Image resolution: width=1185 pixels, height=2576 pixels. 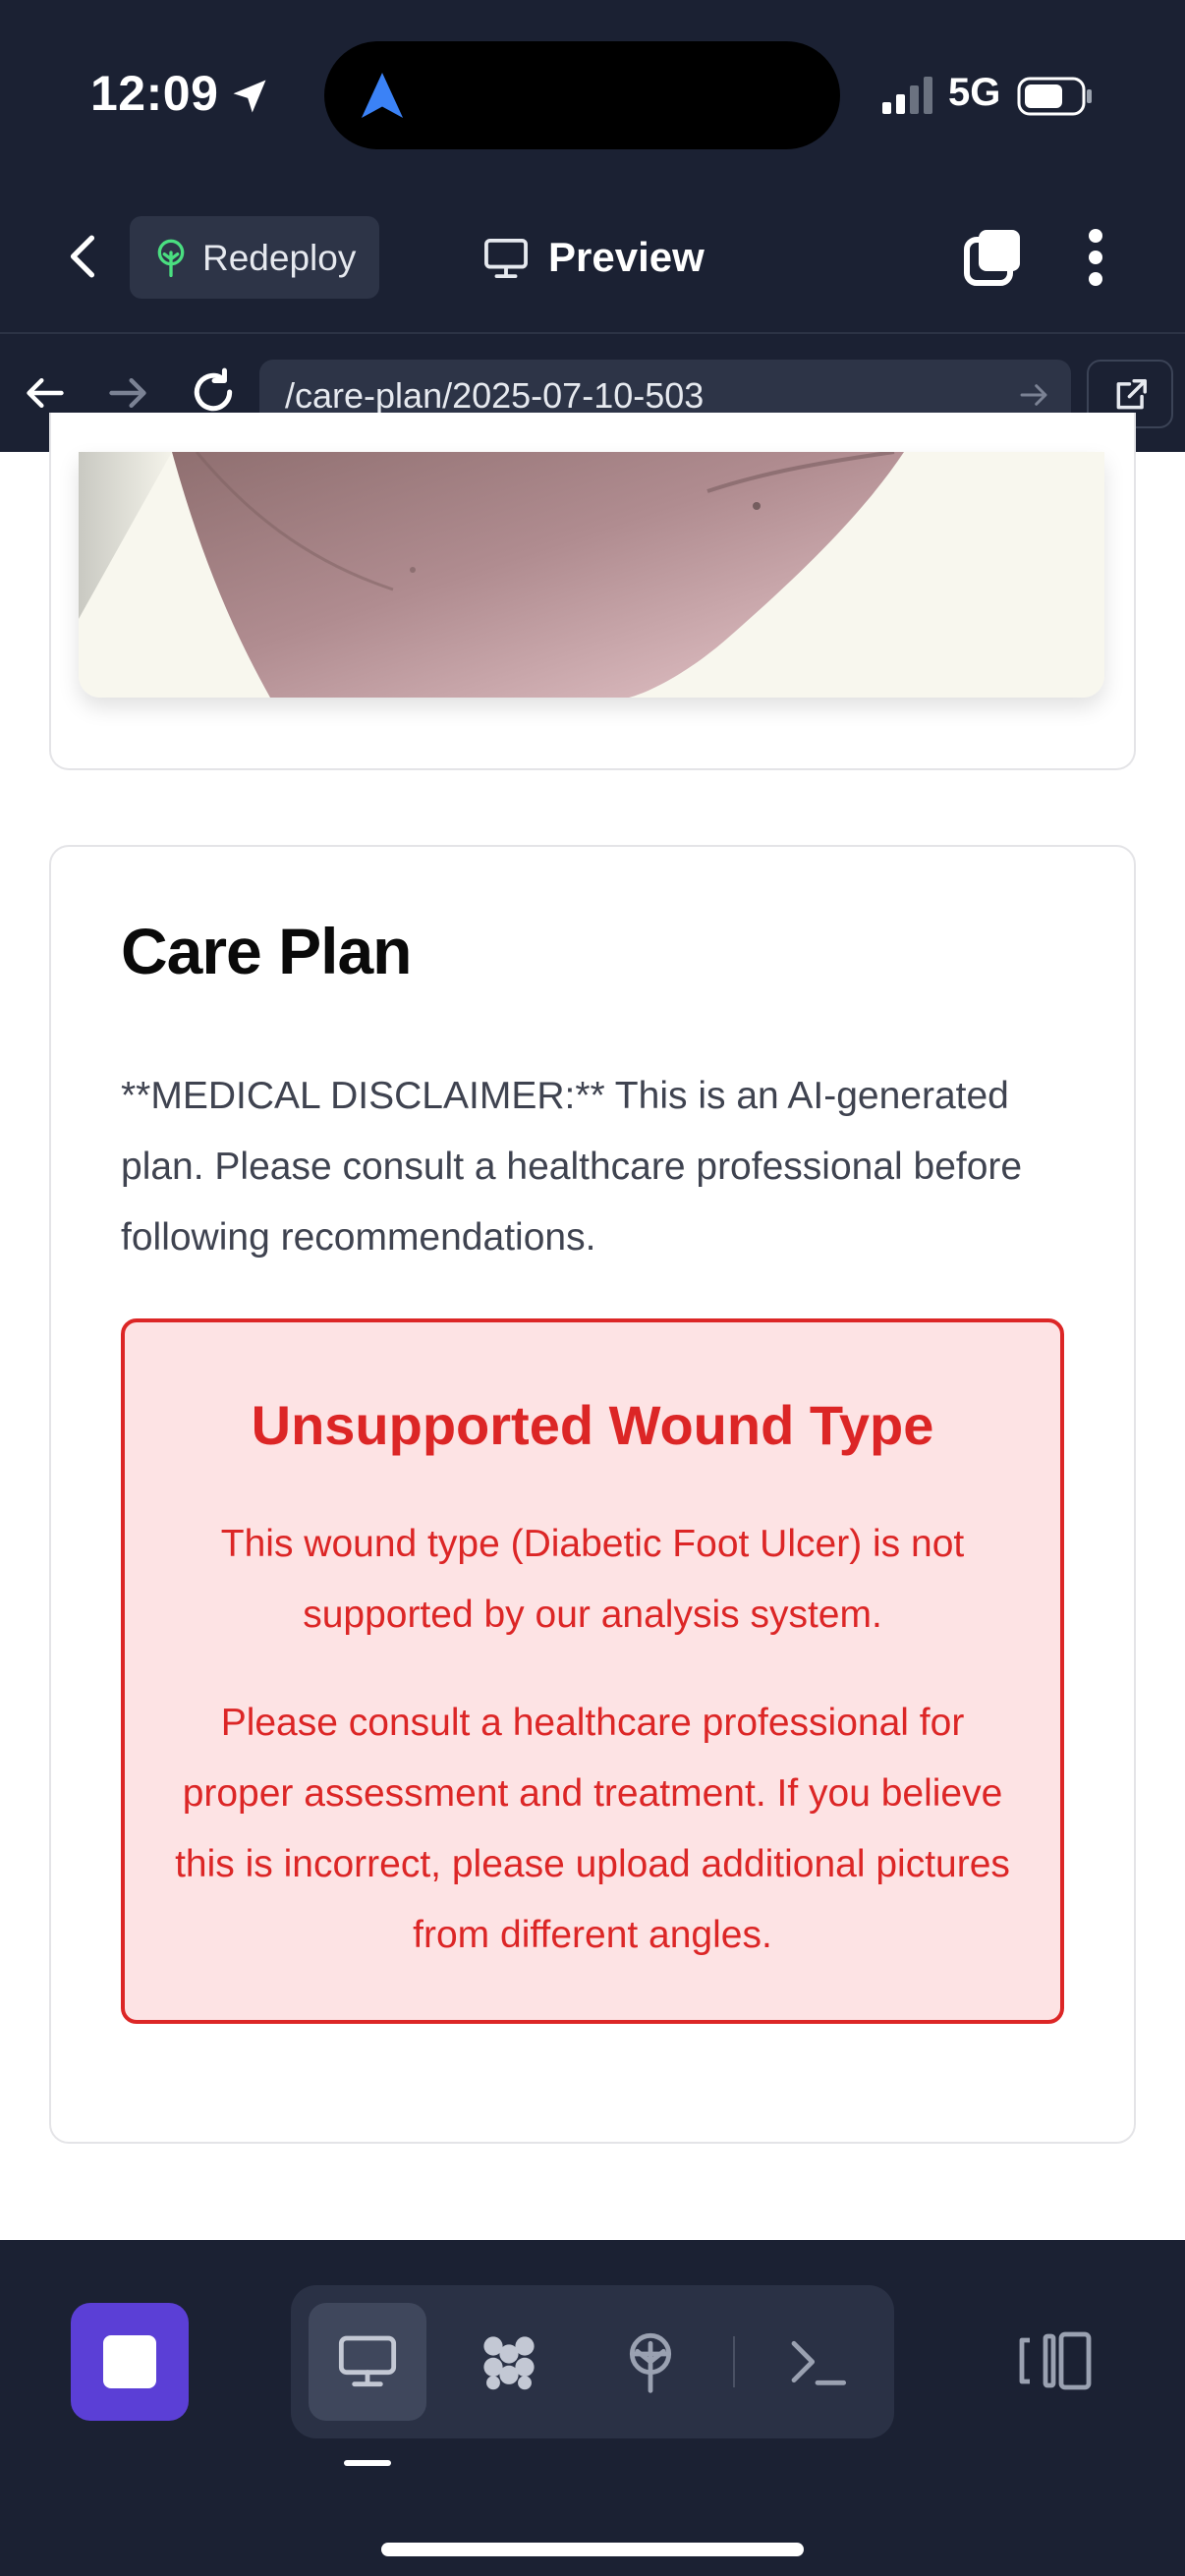 I want to click on workspace-tab, so click(x=509, y=2362).